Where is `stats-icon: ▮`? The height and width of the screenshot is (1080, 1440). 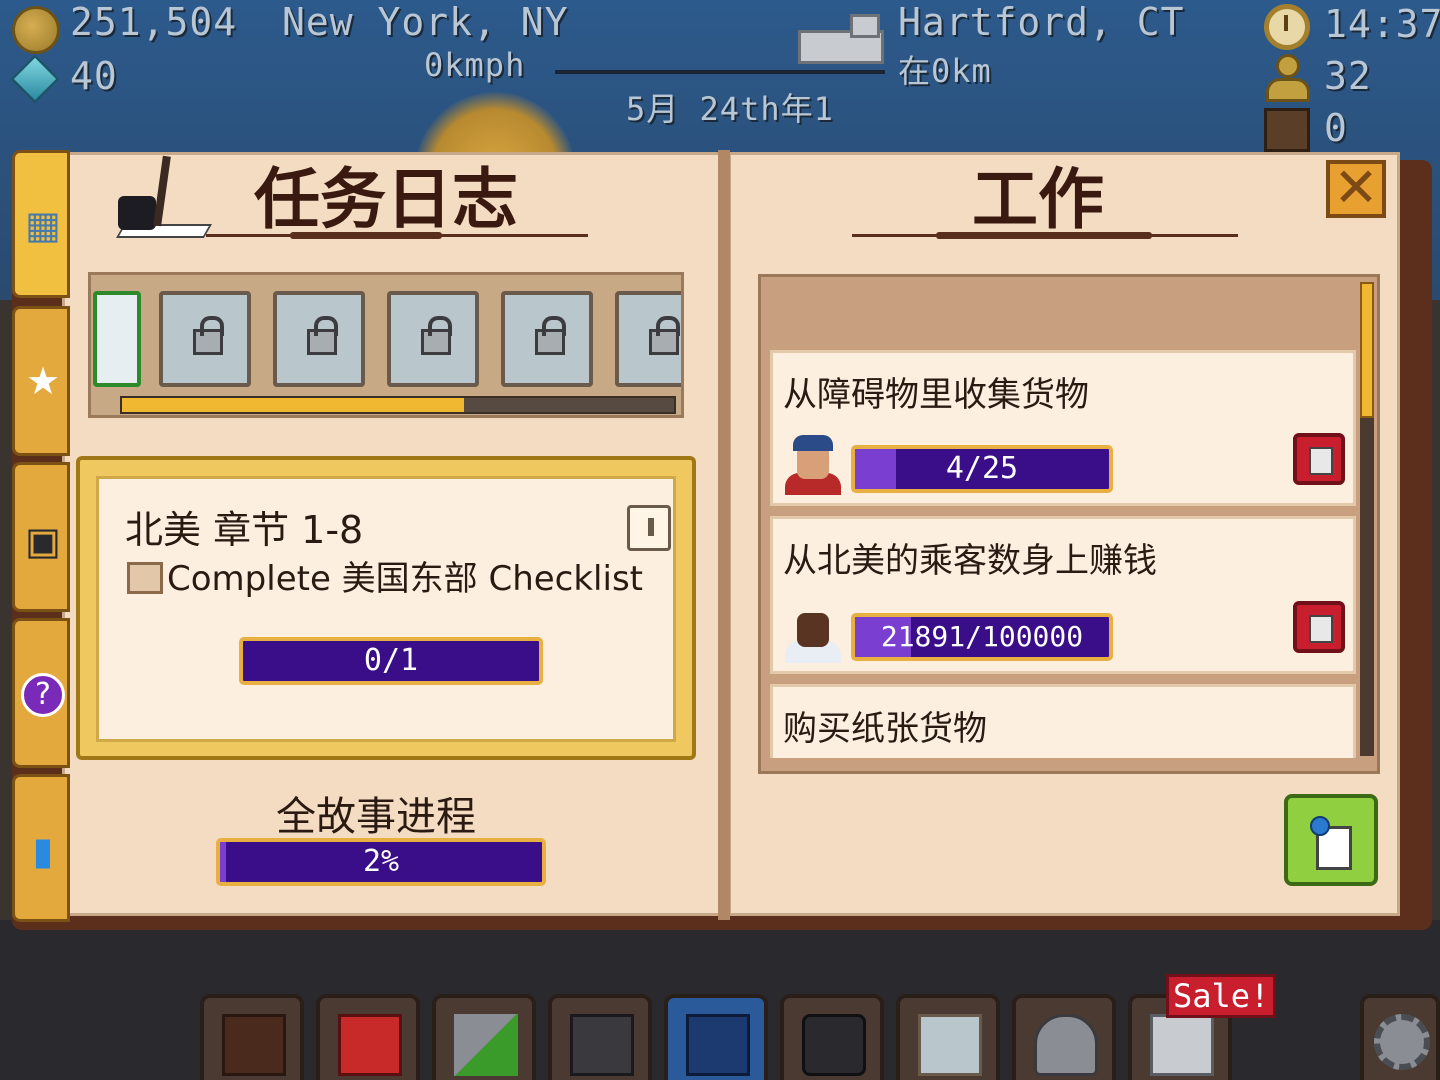 stats-icon: ▮ is located at coordinates (43, 851).